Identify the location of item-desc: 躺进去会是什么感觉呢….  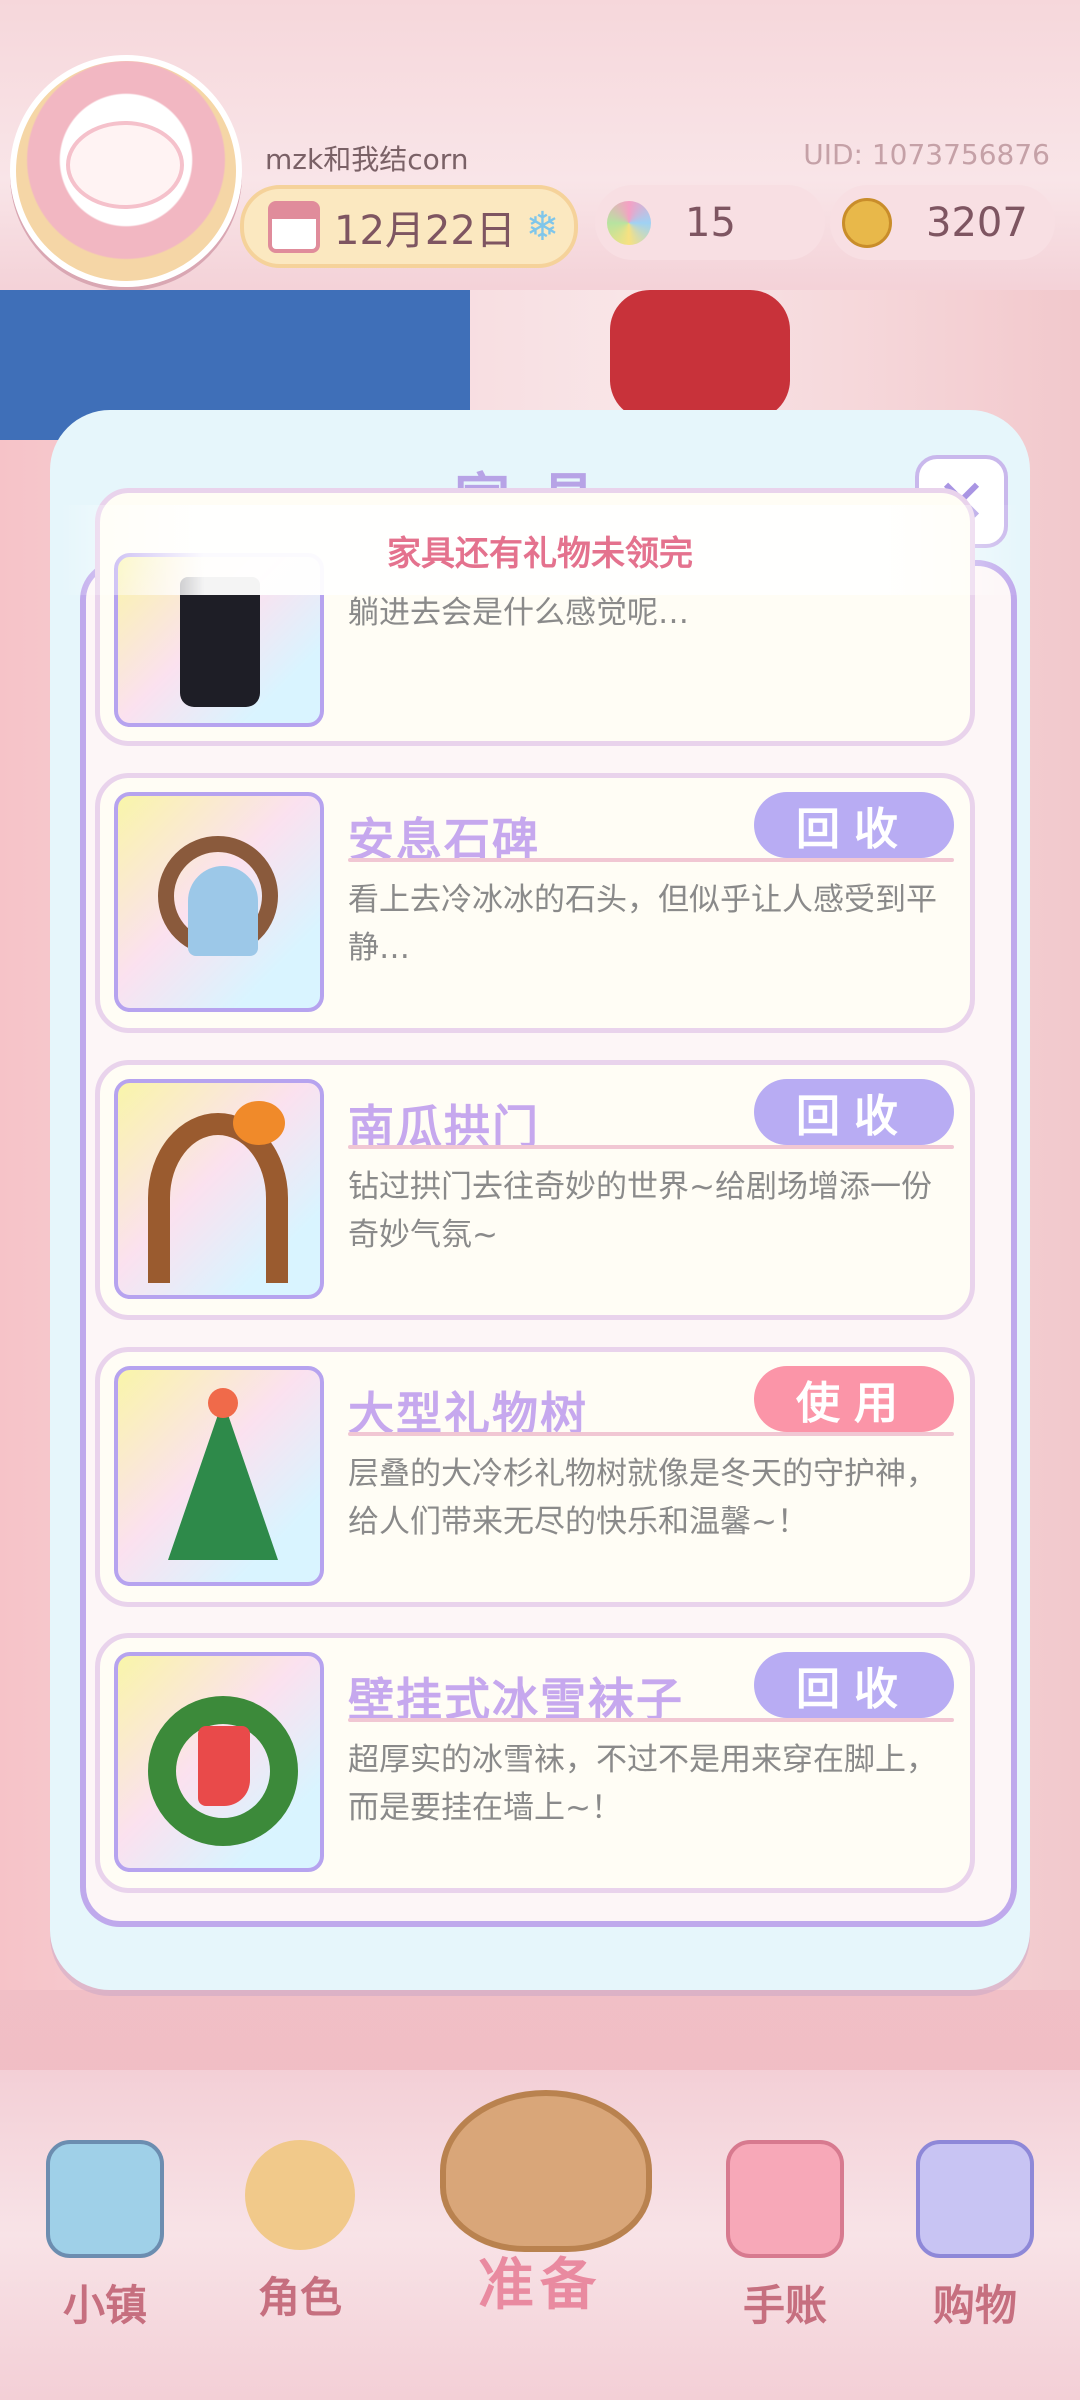
(518, 613).